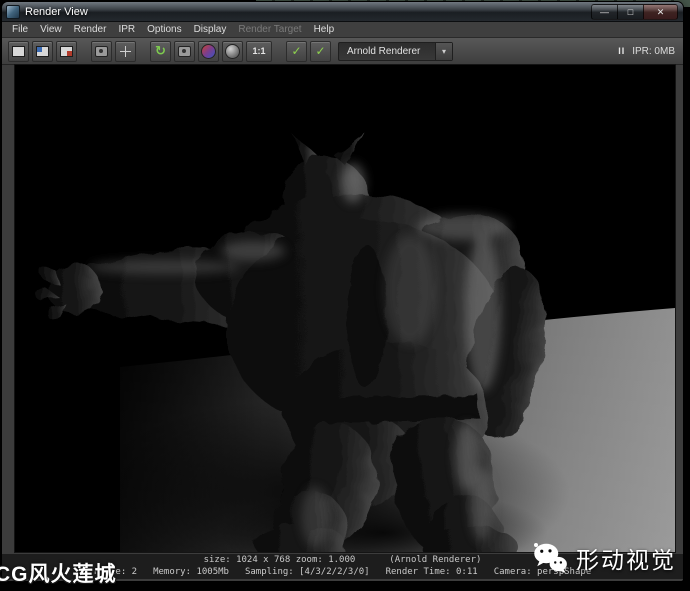 Image resolution: width=690 pixels, height=591 pixels. I want to click on toolbar-right: II IPR: 0MB, so click(647, 51).